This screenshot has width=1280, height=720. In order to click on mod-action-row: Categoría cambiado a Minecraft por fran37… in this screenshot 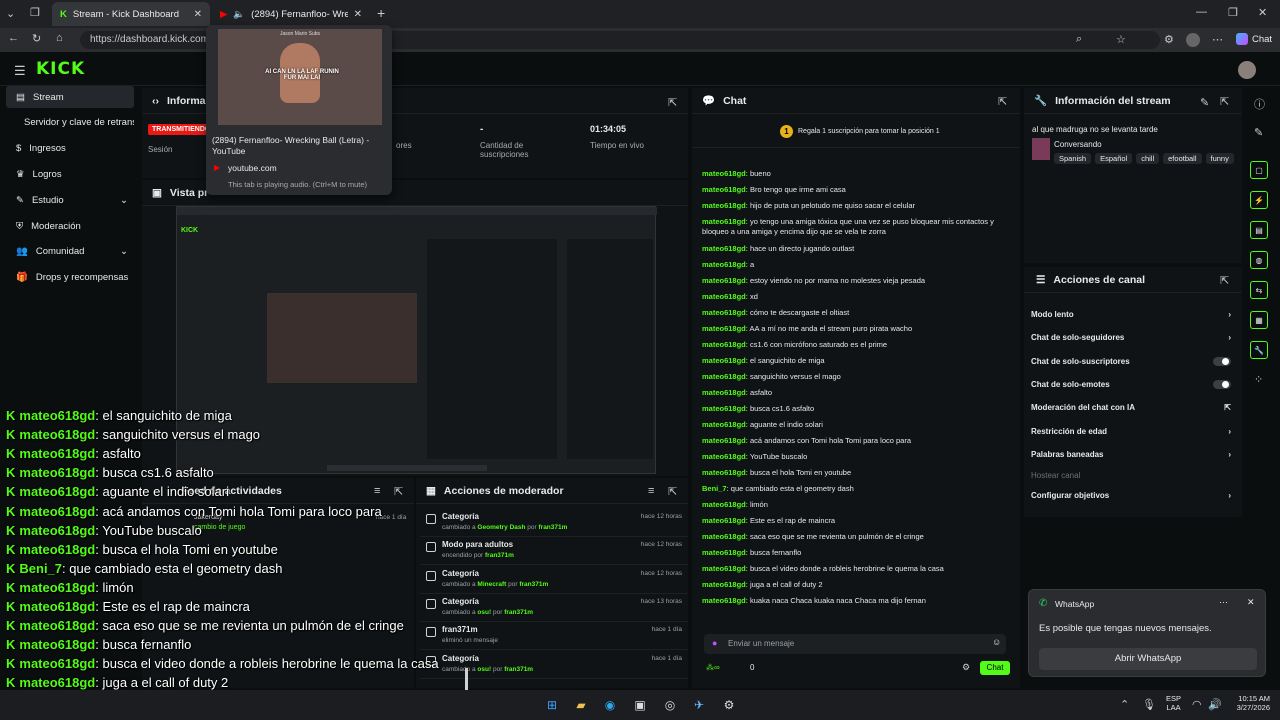, I will do `click(554, 580)`.